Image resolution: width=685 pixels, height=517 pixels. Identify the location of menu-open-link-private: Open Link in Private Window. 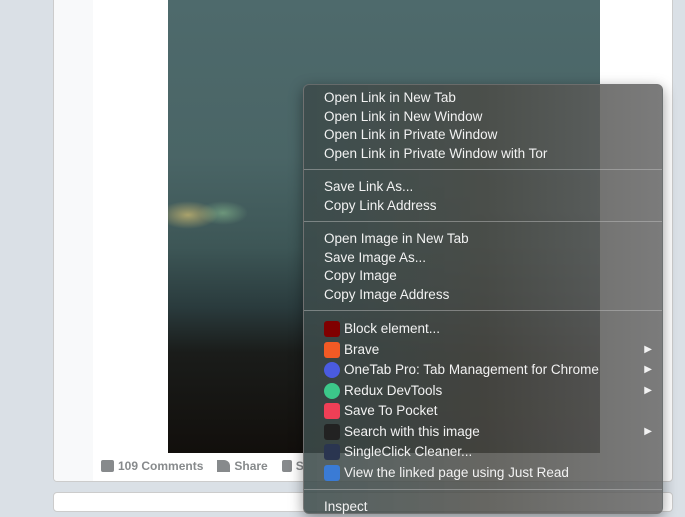
(483, 135).